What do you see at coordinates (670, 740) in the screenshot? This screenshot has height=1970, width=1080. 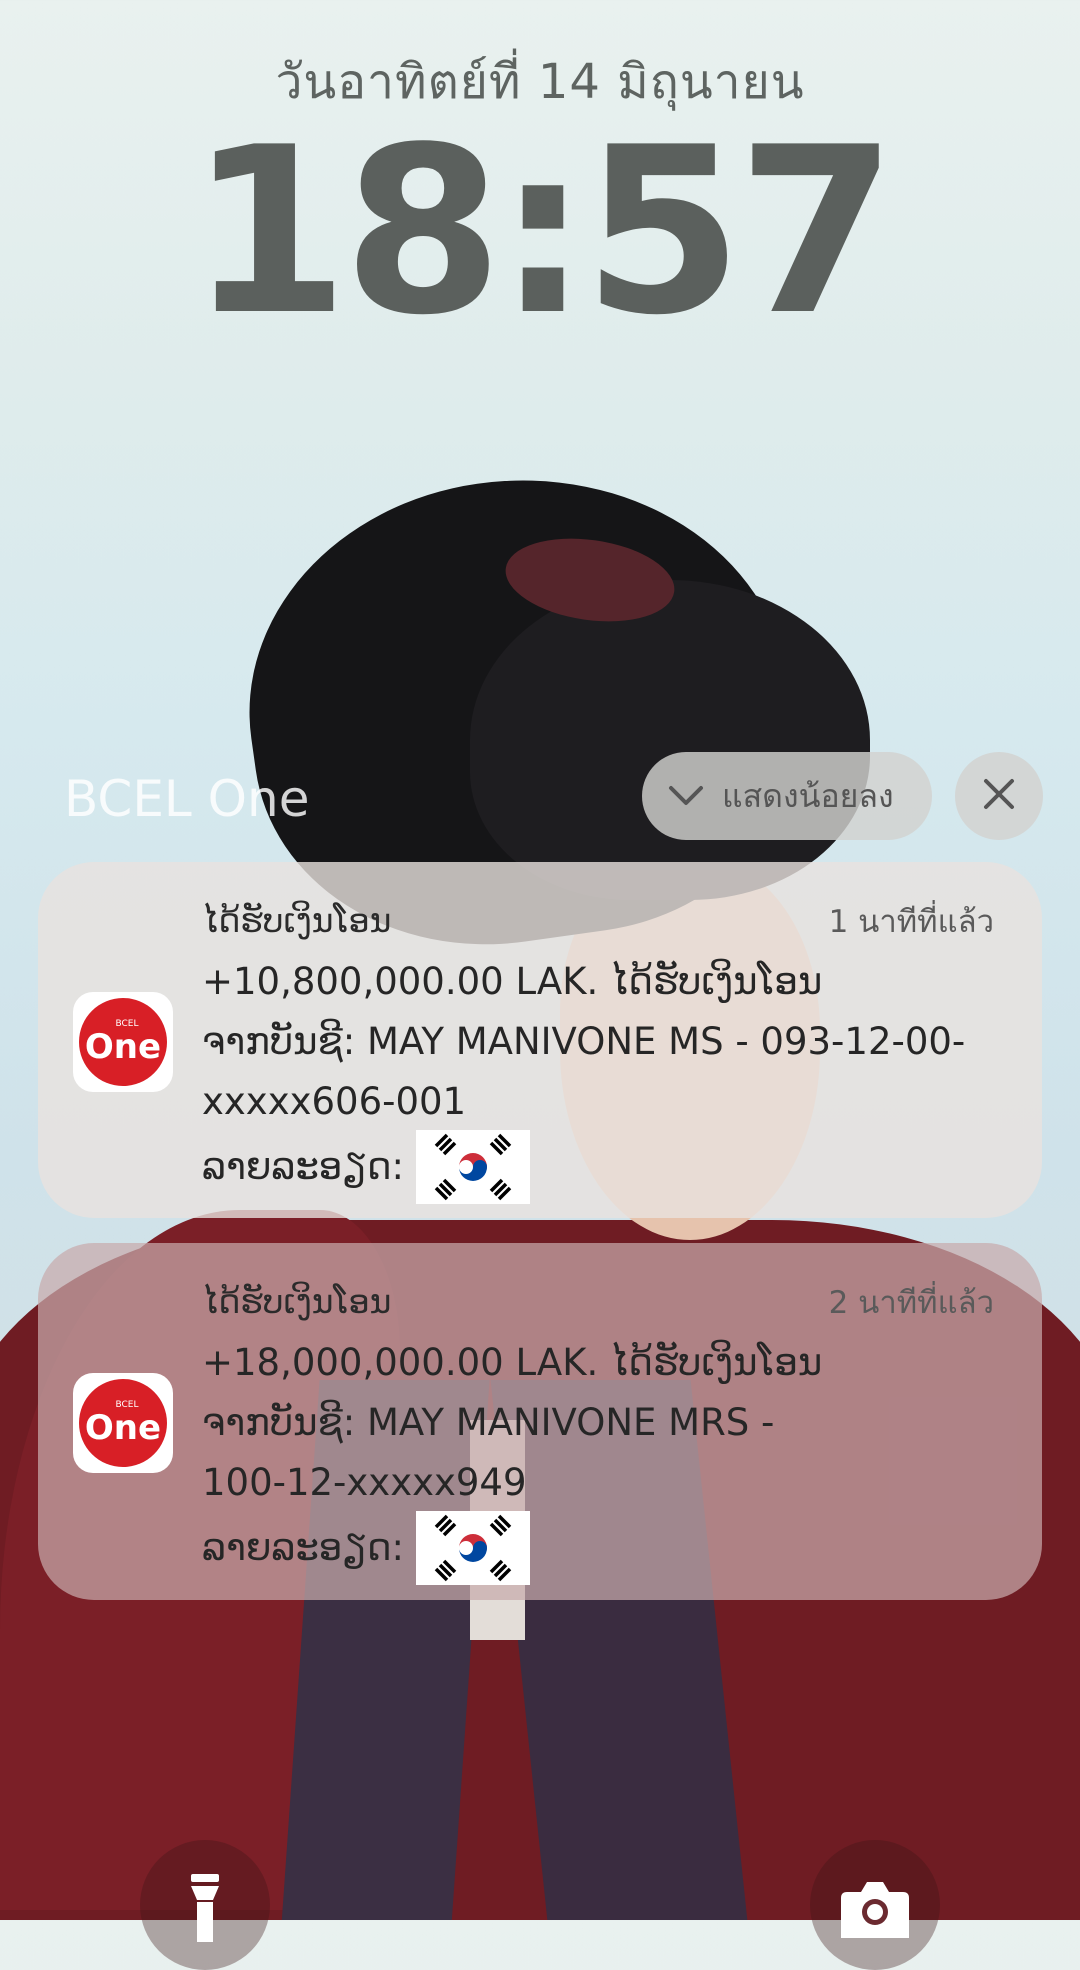 I see `wallpaper-hair-bun` at bounding box center [670, 740].